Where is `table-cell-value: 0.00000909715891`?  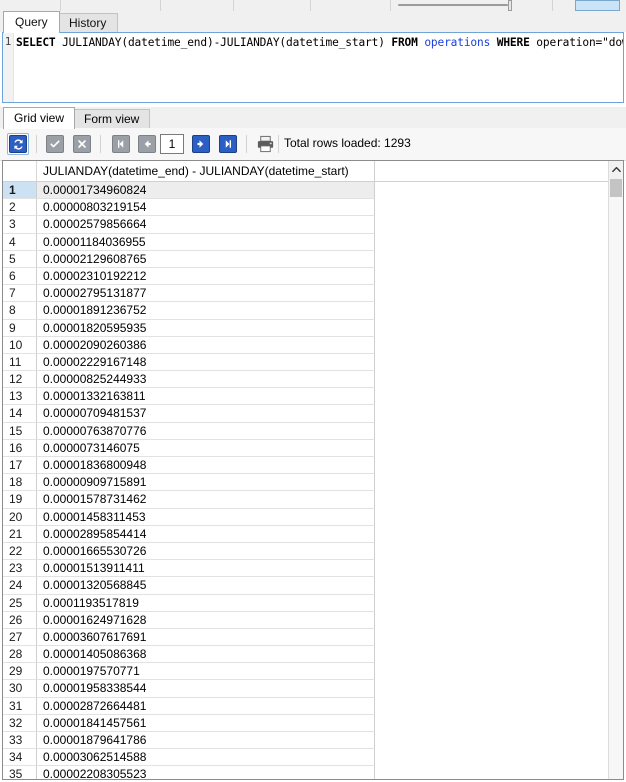
table-cell-value: 0.00000909715891 is located at coordinates (206, 483).